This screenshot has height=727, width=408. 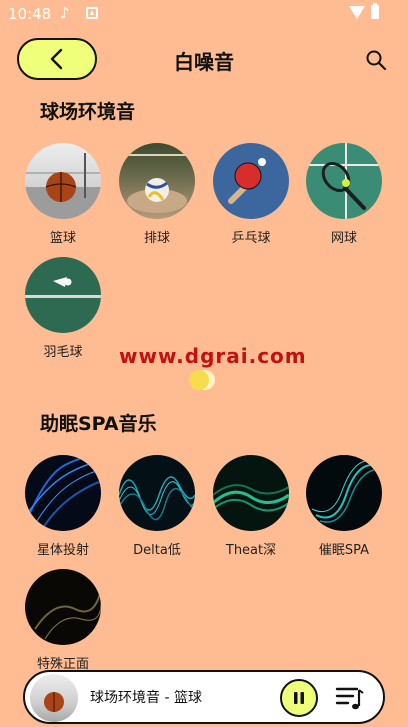 I want to click on status-bar: 10:48 ♪, so click(x=204, y=14).